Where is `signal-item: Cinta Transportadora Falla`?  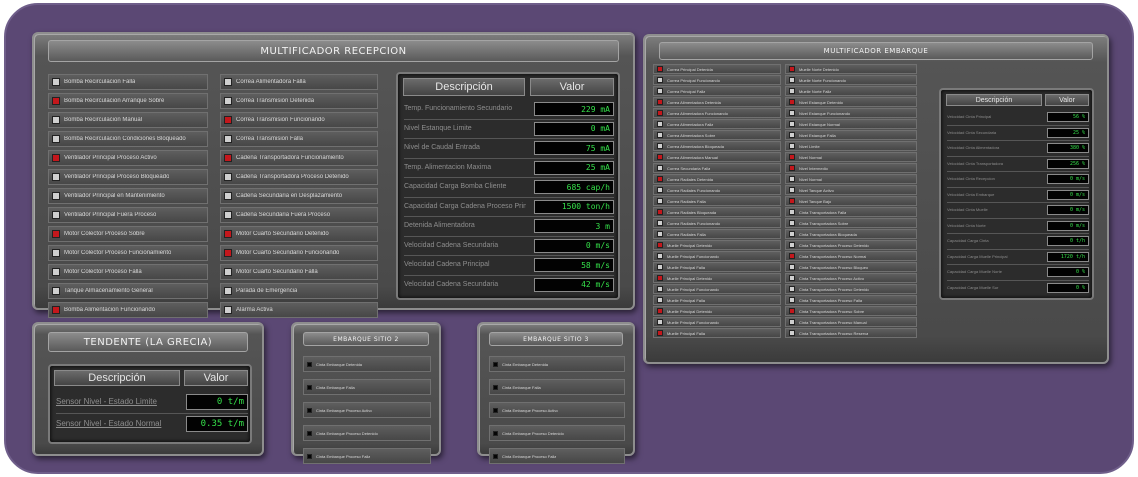 signal-item: Cinta Transportadora Falla is located at coordinates (851, 212).